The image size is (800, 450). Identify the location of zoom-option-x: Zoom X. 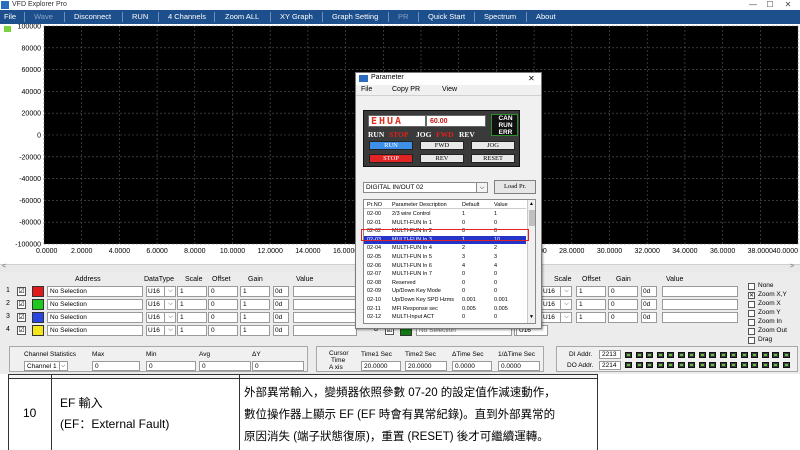
(774, 304).